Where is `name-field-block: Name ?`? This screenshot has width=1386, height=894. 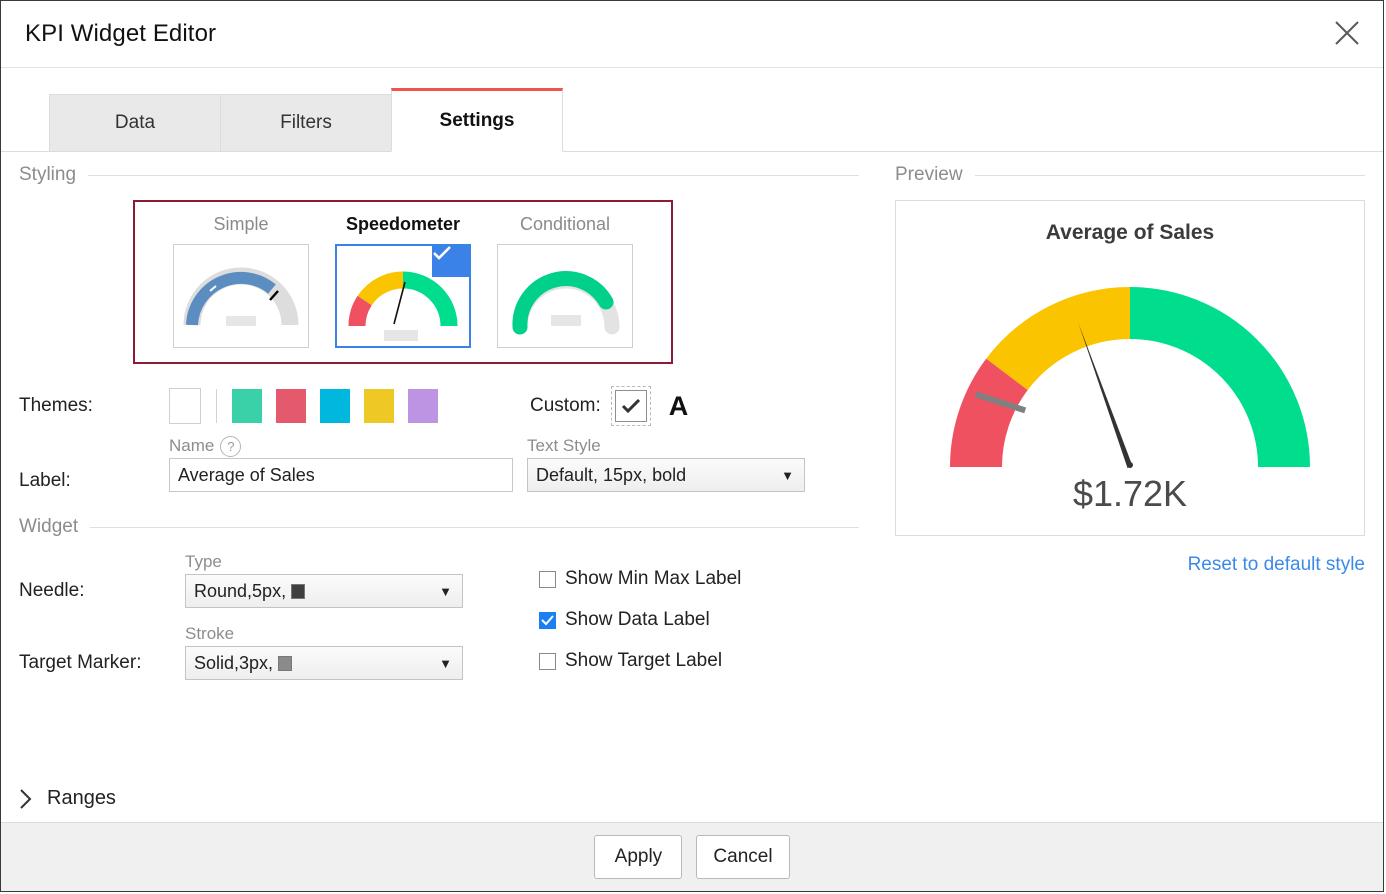 name-field-block: Name ? is located at coordinates (341, 463).